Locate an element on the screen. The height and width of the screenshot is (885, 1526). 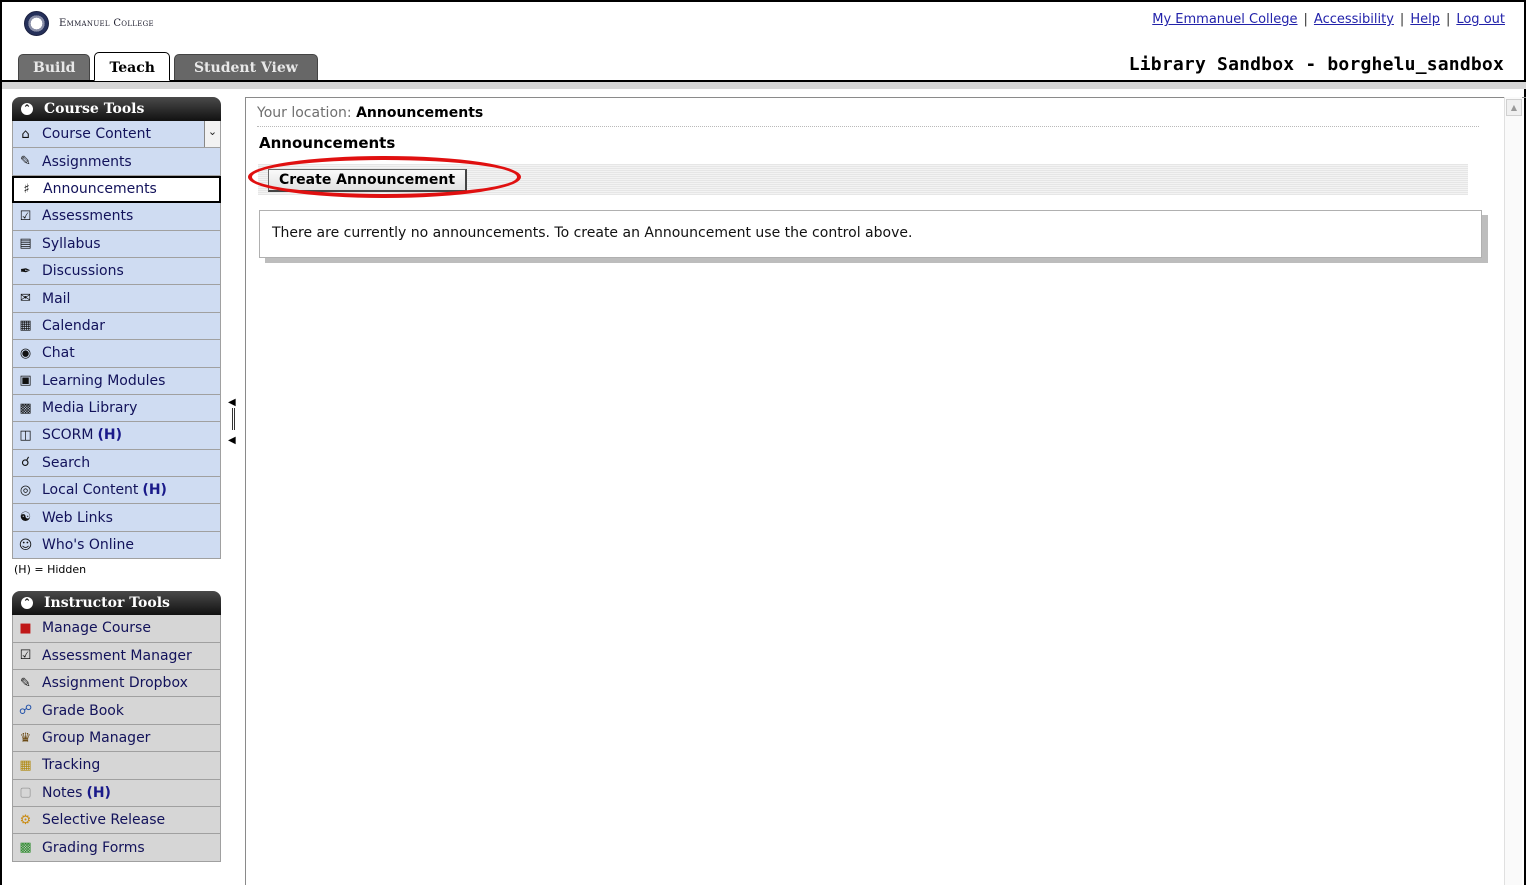
course-title: Library Sandbox - borghelu_sandbox is located at coordinates (1316, 64).